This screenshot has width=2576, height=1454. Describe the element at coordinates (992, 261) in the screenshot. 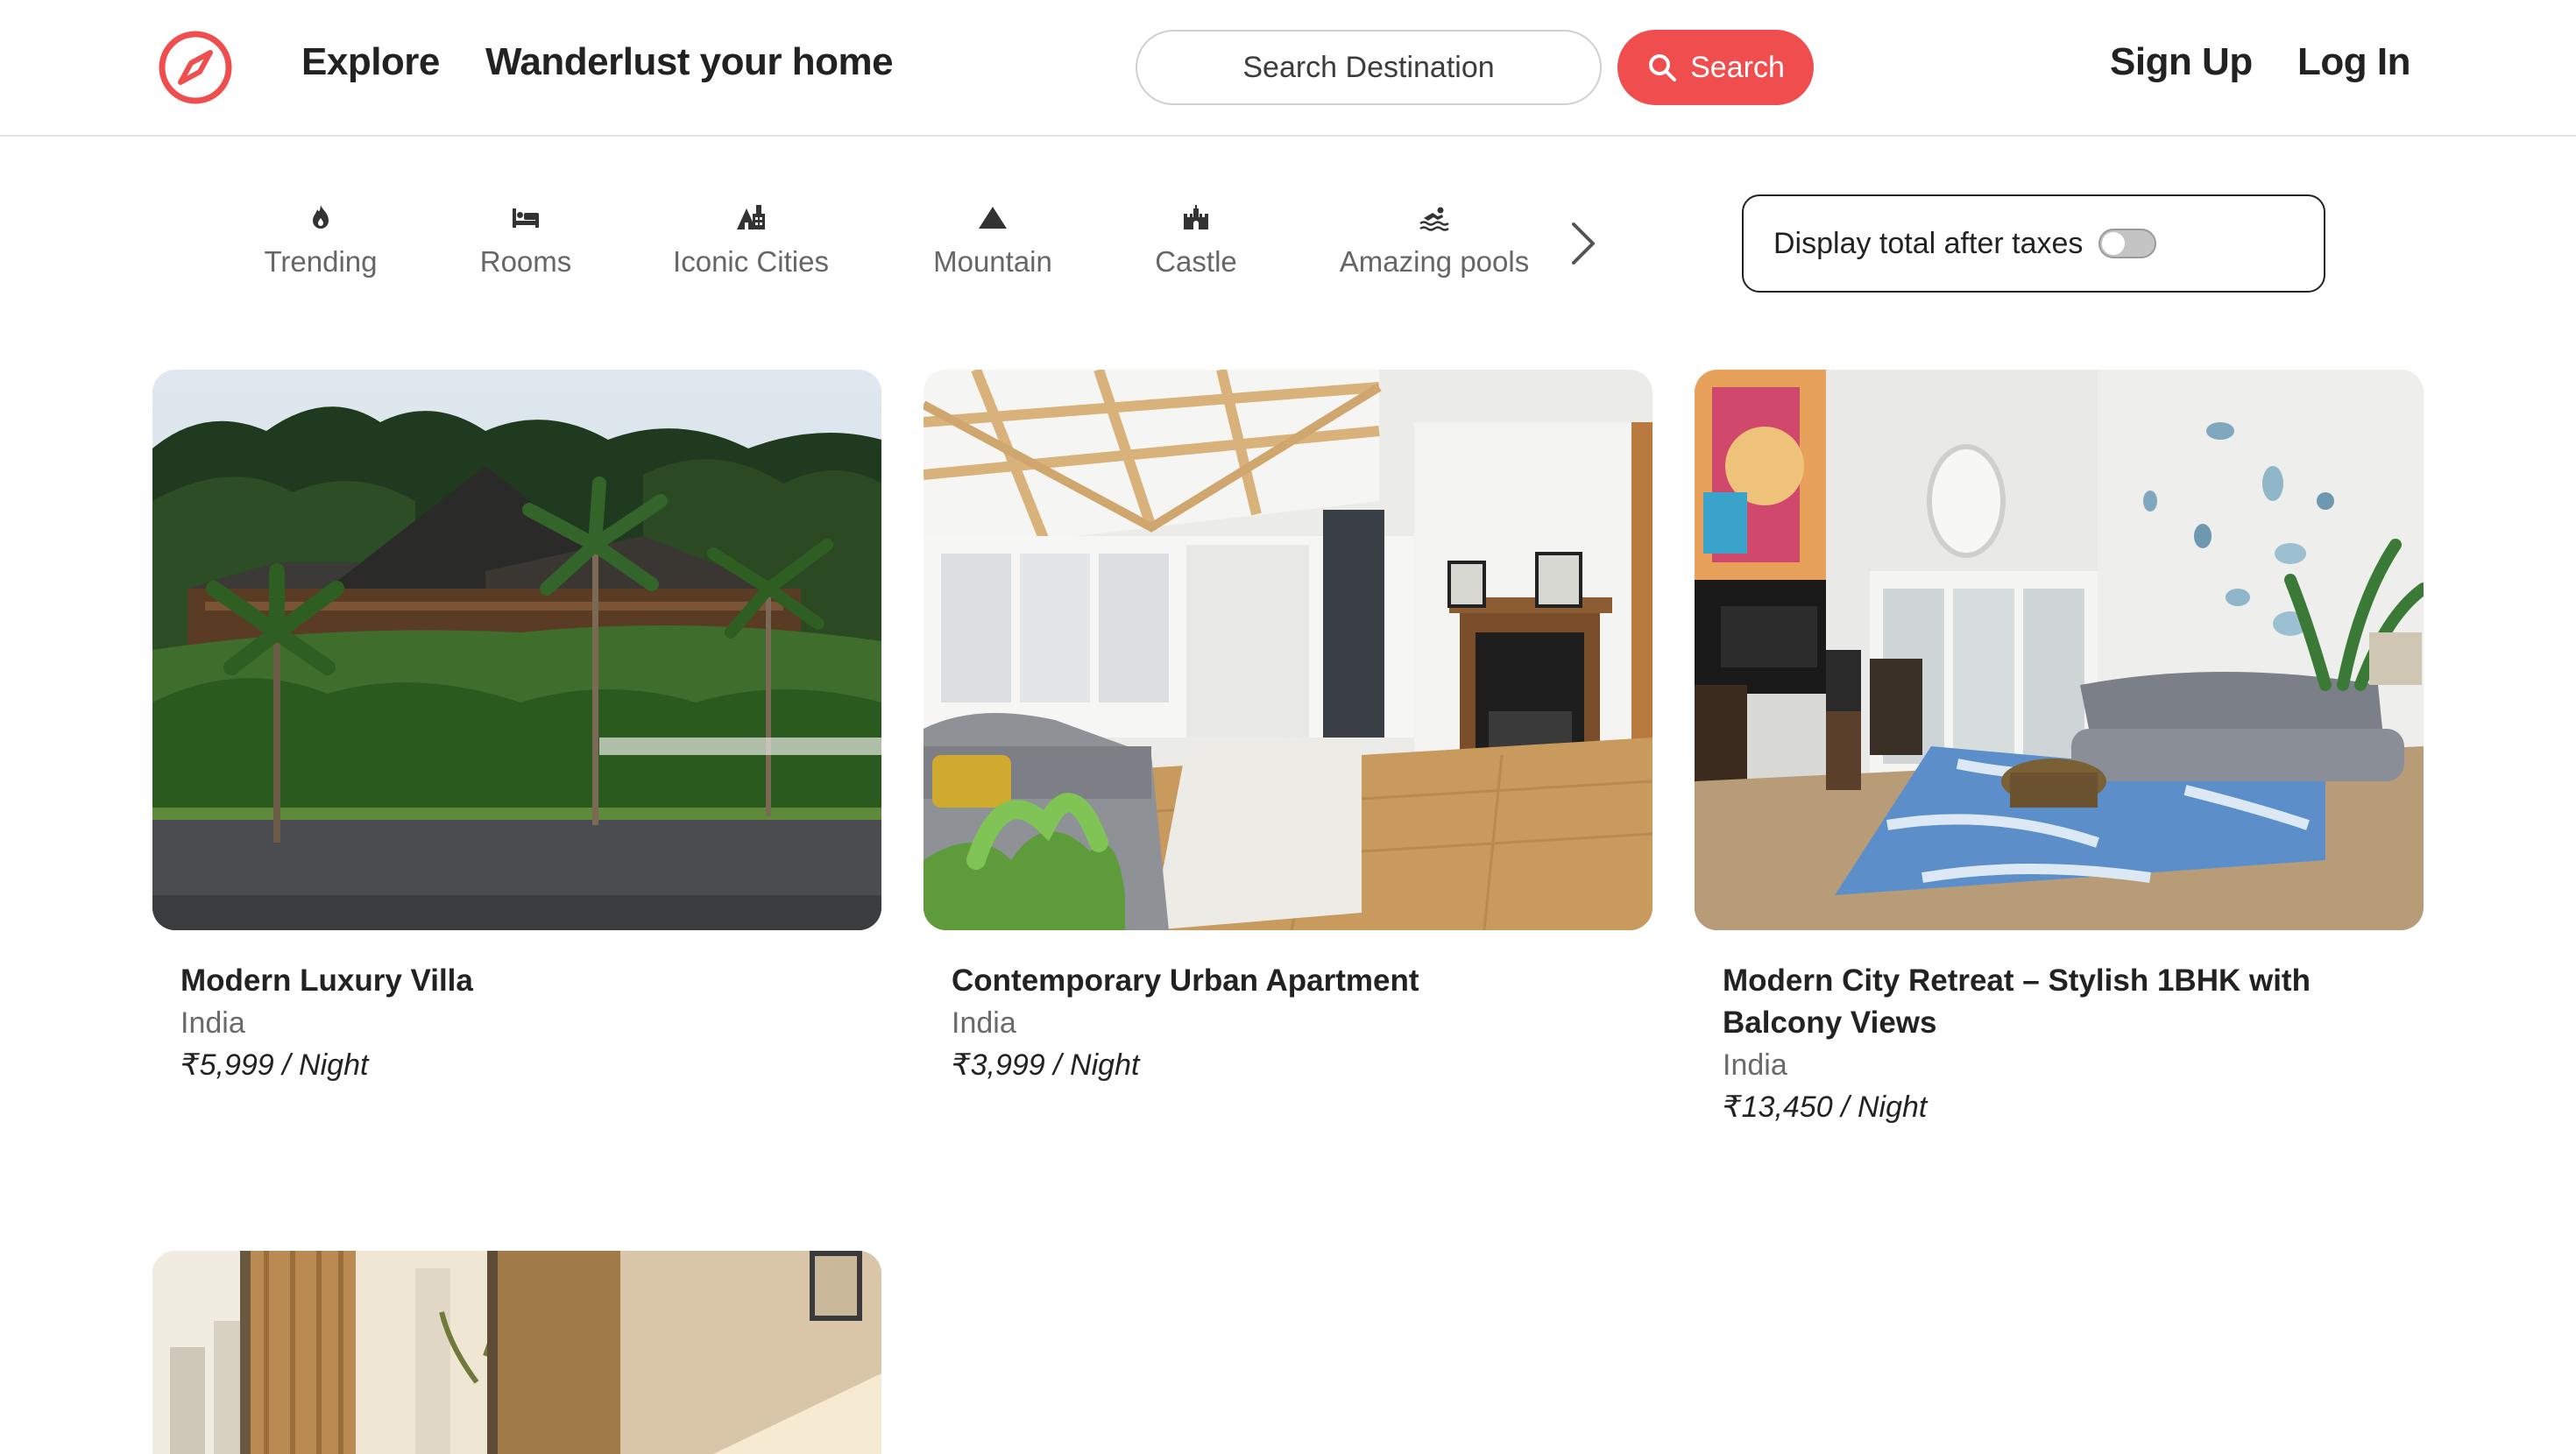

I see `filter-label: Mountain` at that location.